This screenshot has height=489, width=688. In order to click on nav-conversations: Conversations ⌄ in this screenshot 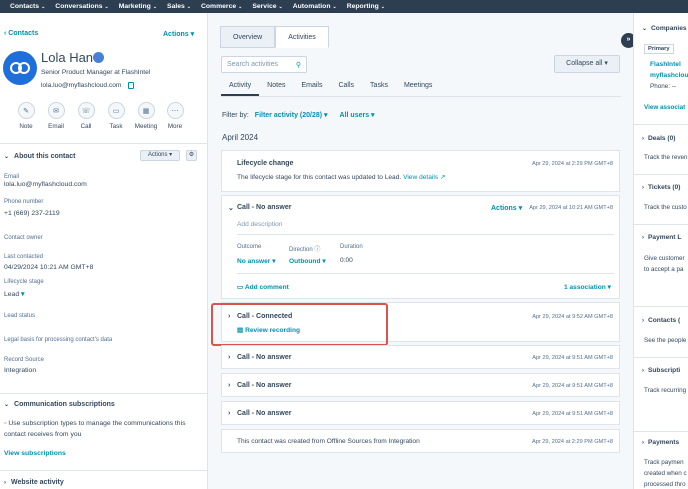, I will do `click(81, 6)`.